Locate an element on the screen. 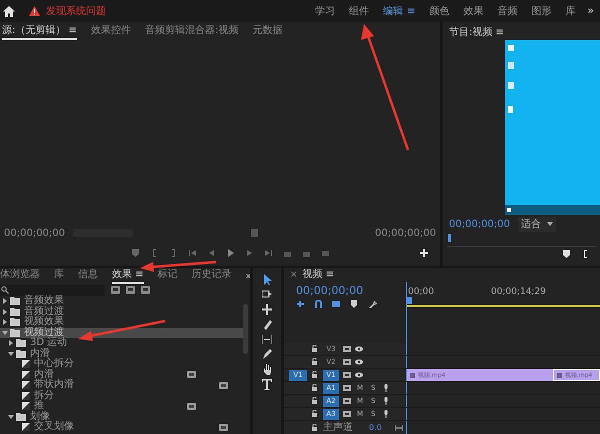 The height and width of the screenshot is (434, 600). step-forward-icon is located at coordinates (249, 253).